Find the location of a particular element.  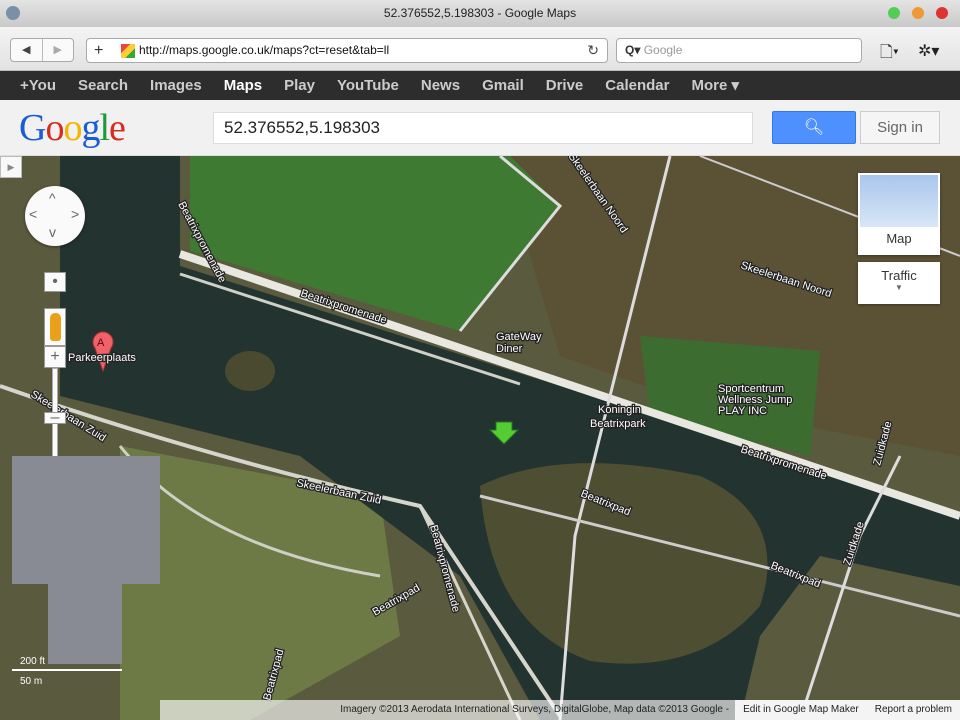

maximize-button is located at coordinates (894, 13).